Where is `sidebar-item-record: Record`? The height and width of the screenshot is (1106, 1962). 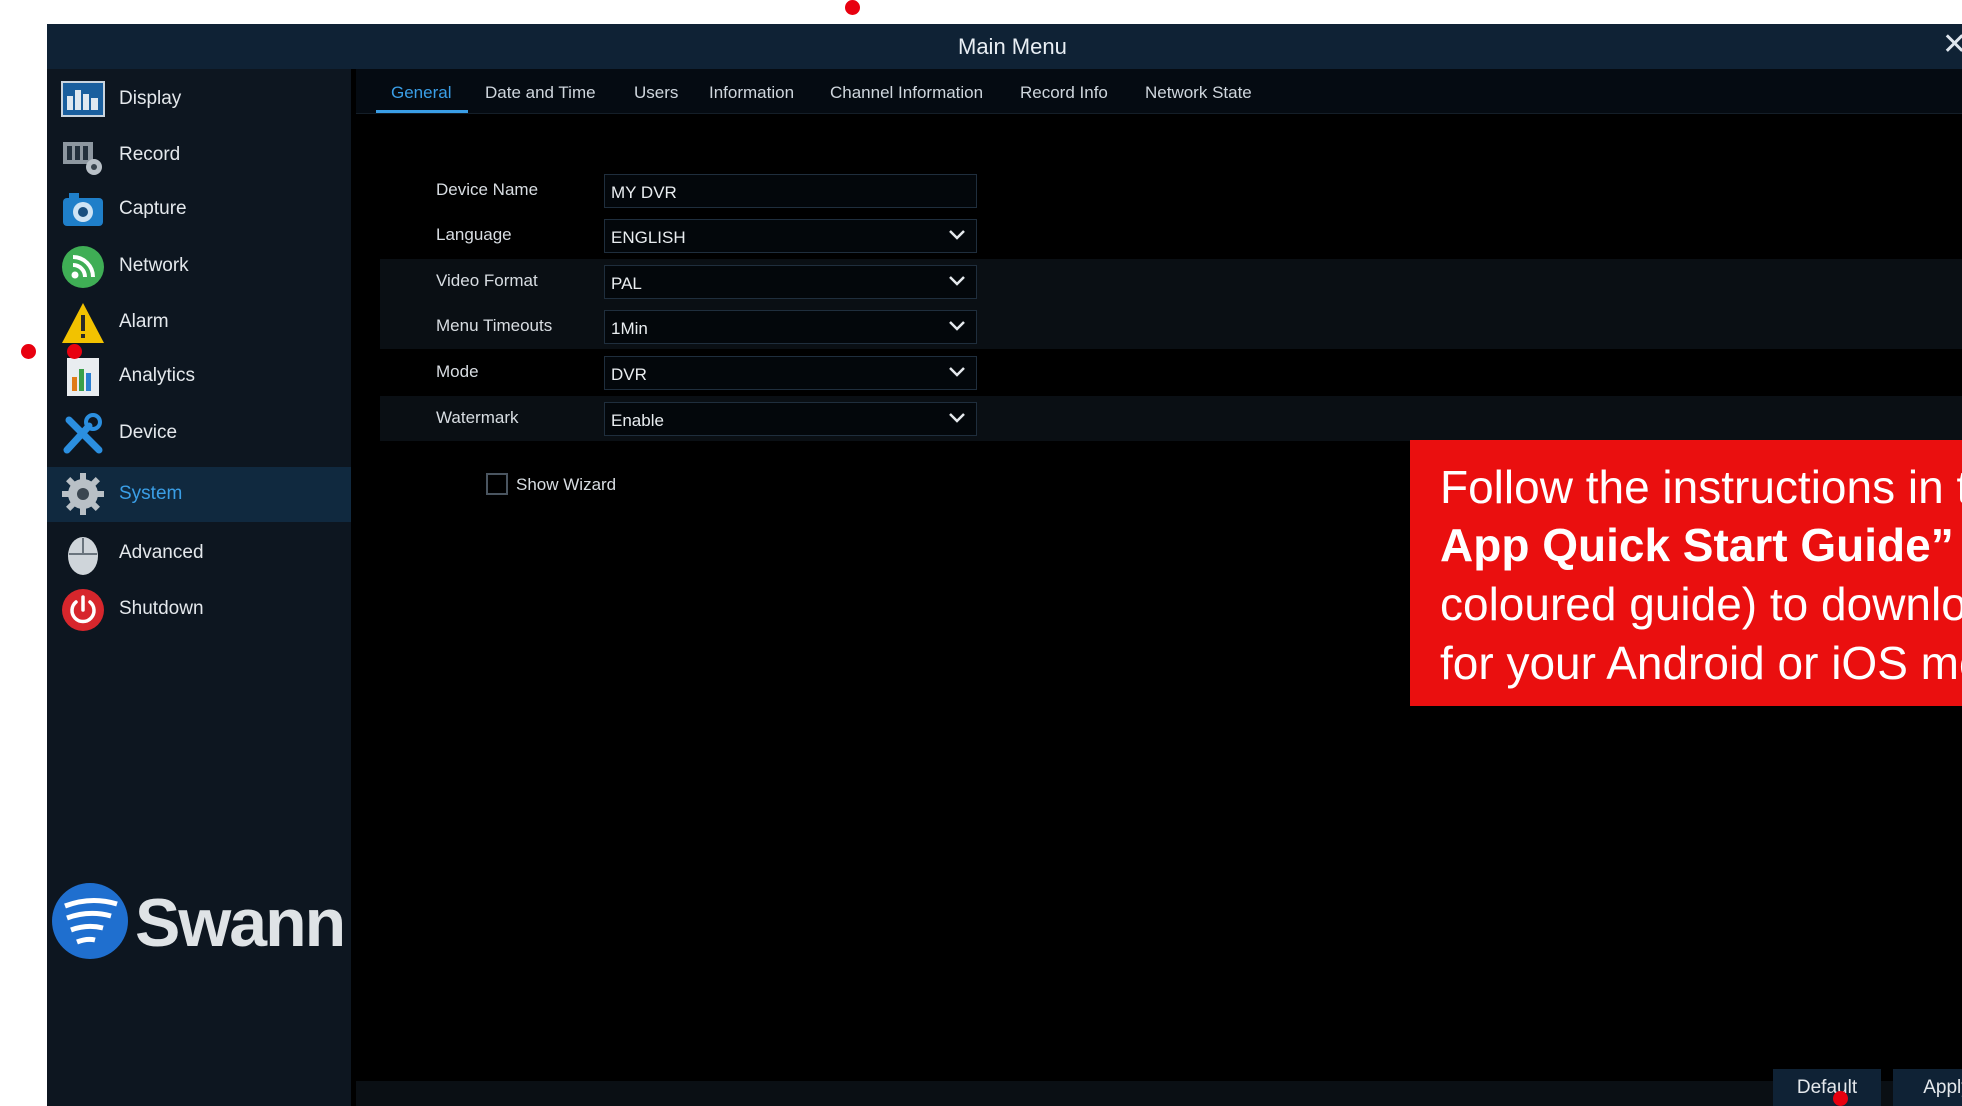 sidebar-item-record: Record is located at coordinates (199, 156).